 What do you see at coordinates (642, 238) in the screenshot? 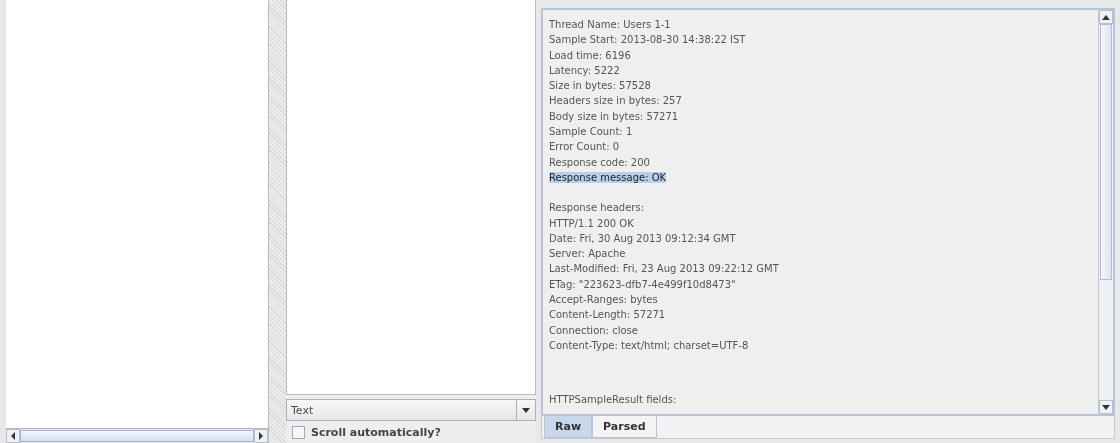
I see `response-line: Date: Fri, 30 Aug 2013 09:12:34 GMT` at bounding box center [642, 238].